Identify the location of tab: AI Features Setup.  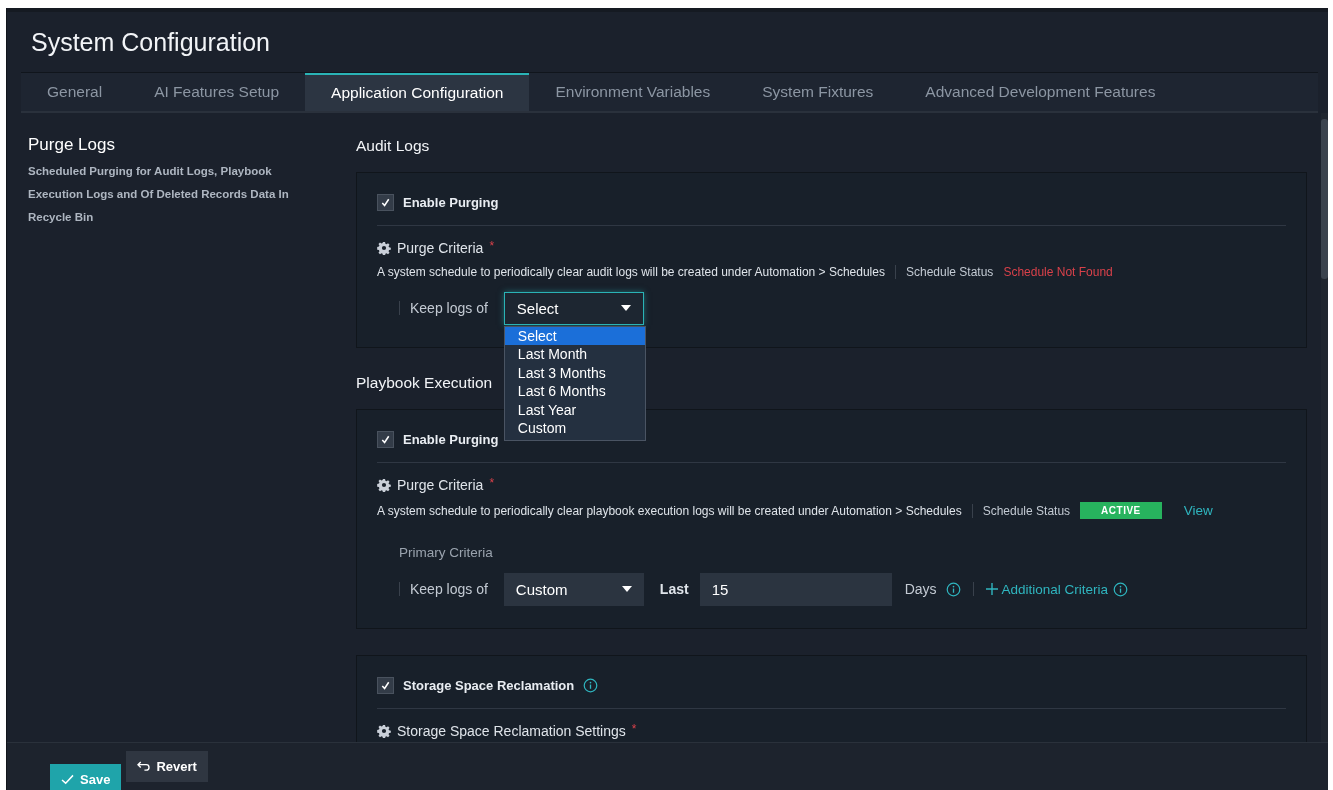
(217, 92).